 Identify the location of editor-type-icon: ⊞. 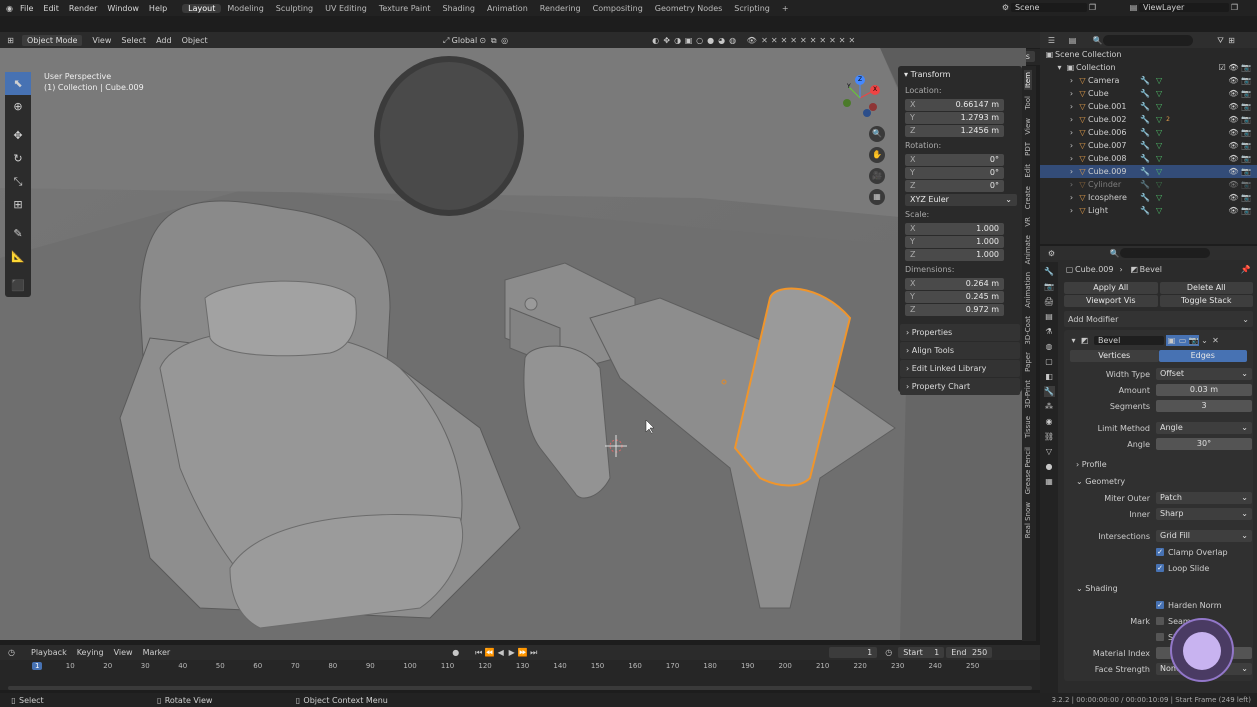
(10, 40).